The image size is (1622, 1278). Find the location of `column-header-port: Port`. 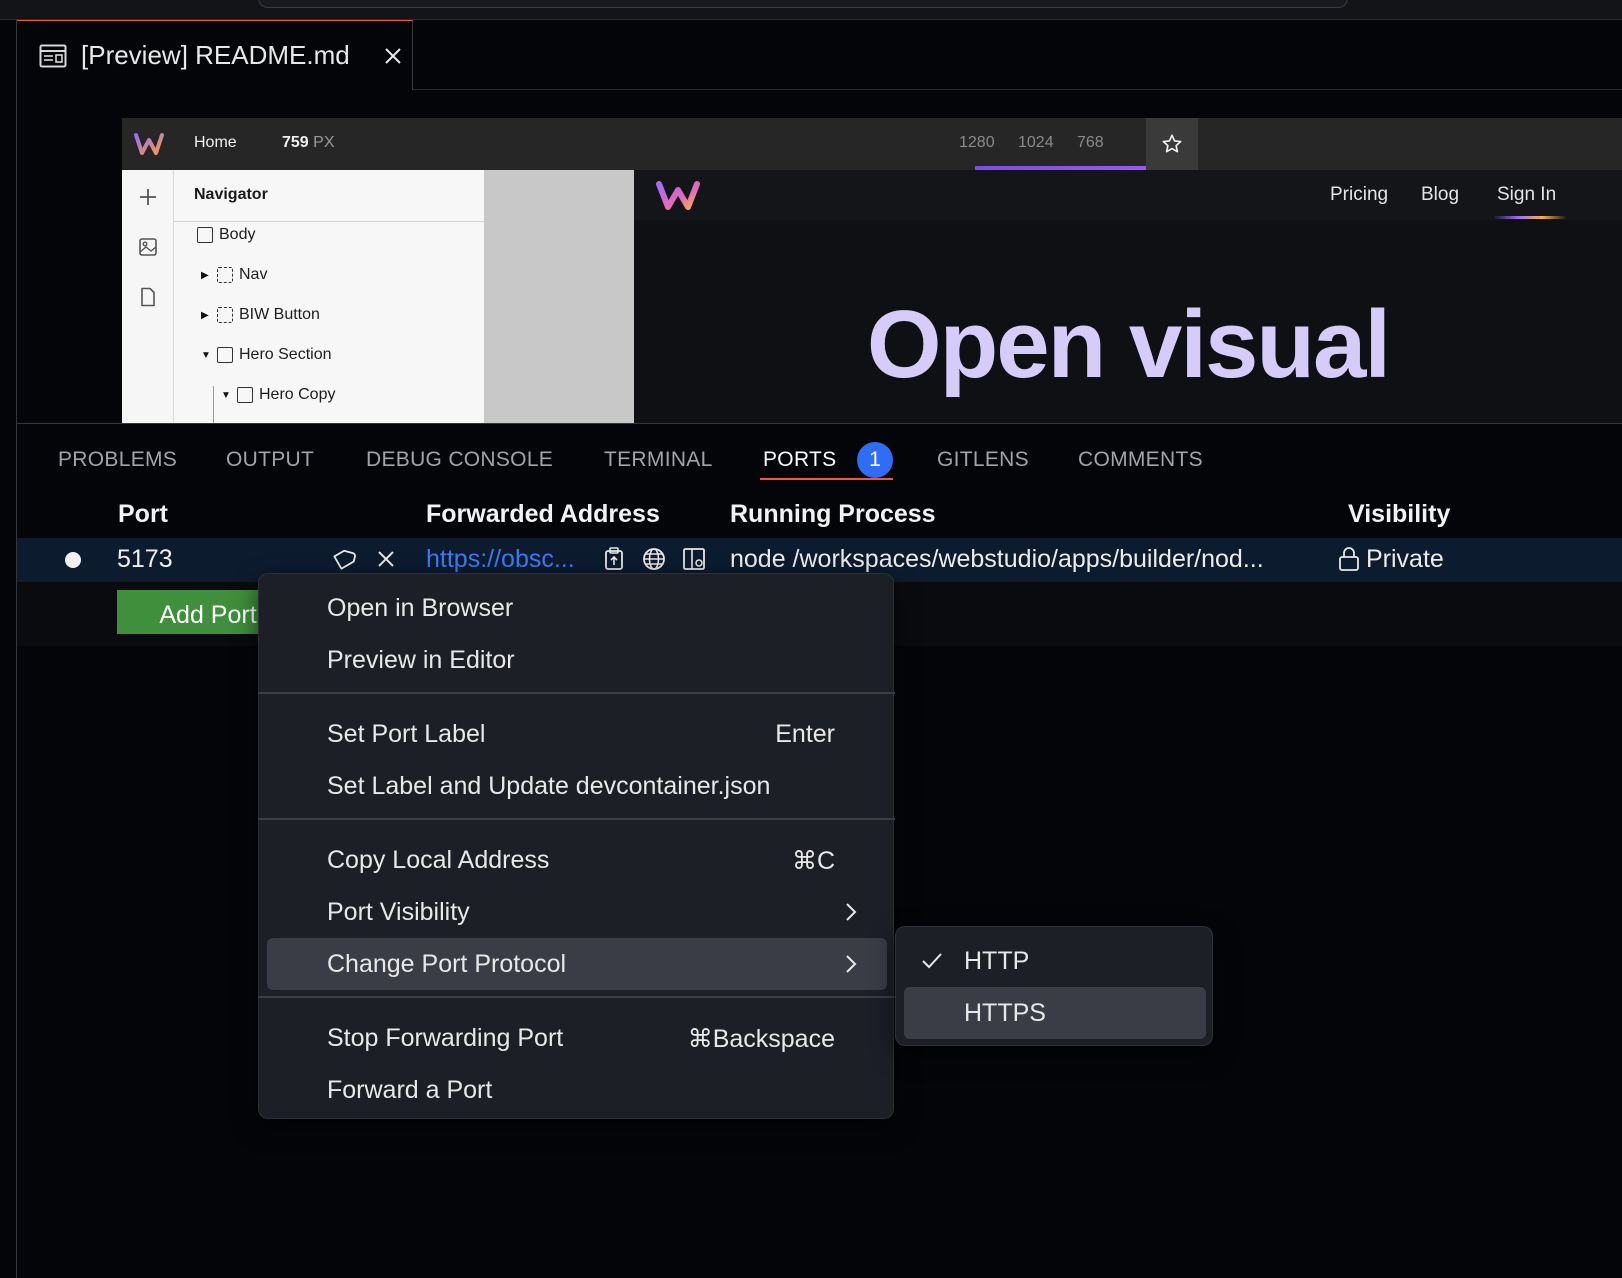

column-header-port: Port is located at coordinates (143, 514).